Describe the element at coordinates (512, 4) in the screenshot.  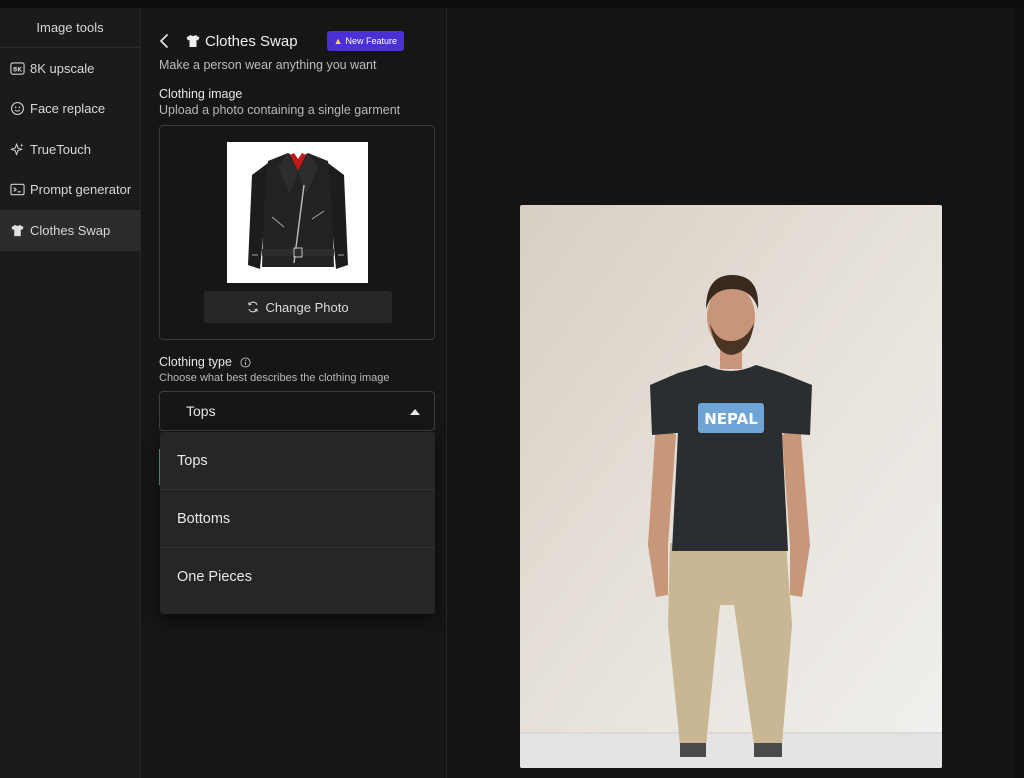
I see `top-strip` at that location.